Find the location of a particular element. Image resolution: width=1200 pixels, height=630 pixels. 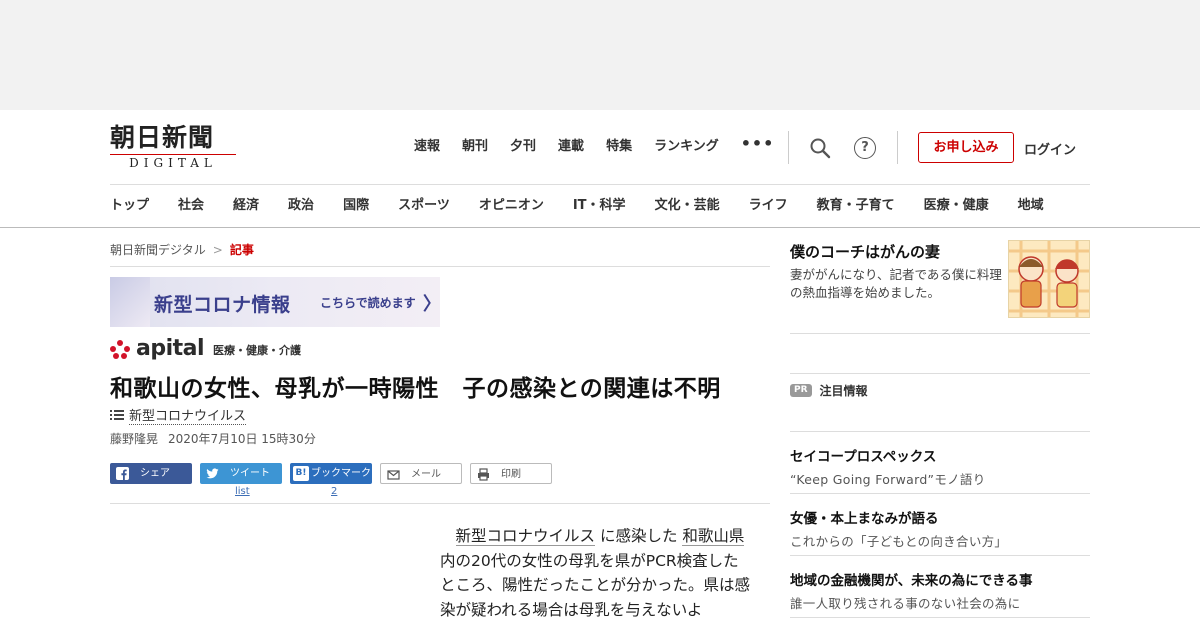

article-headline: 和歌山の女性、母乳が一時陽性 子の感染との関連は不明 is located at coordinates (415, 389).